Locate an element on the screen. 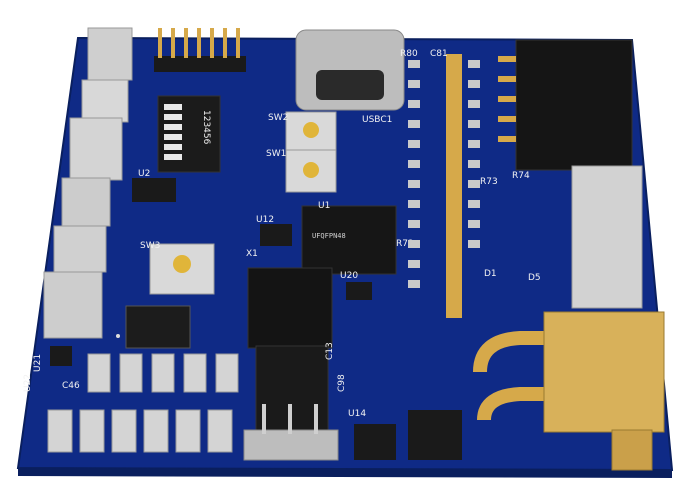 Image resolution: width=690 pixels, height=497 pixels. u22-label: U22 is located at coordinates (28, 383).